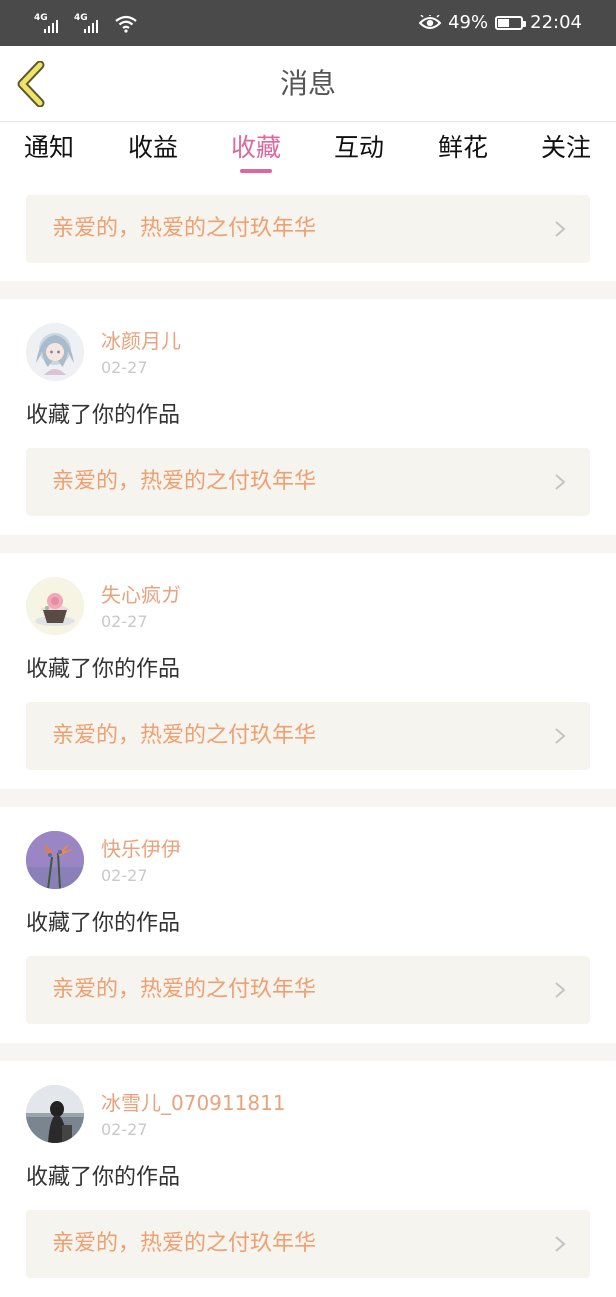 The width and height of the screenshot is (616, 1297). I want to click on status-left: 4G 4G, so click(86, 23).